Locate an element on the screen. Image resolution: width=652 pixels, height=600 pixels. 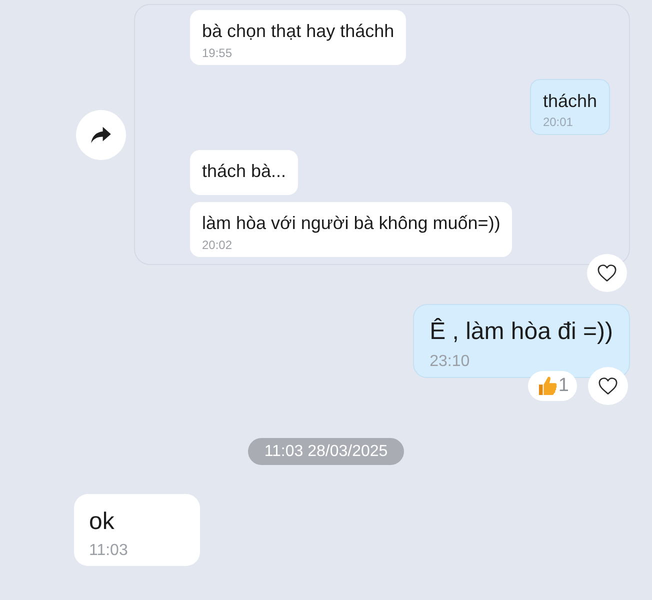
message-time: 11:03 is located at coordinates (108, 551).